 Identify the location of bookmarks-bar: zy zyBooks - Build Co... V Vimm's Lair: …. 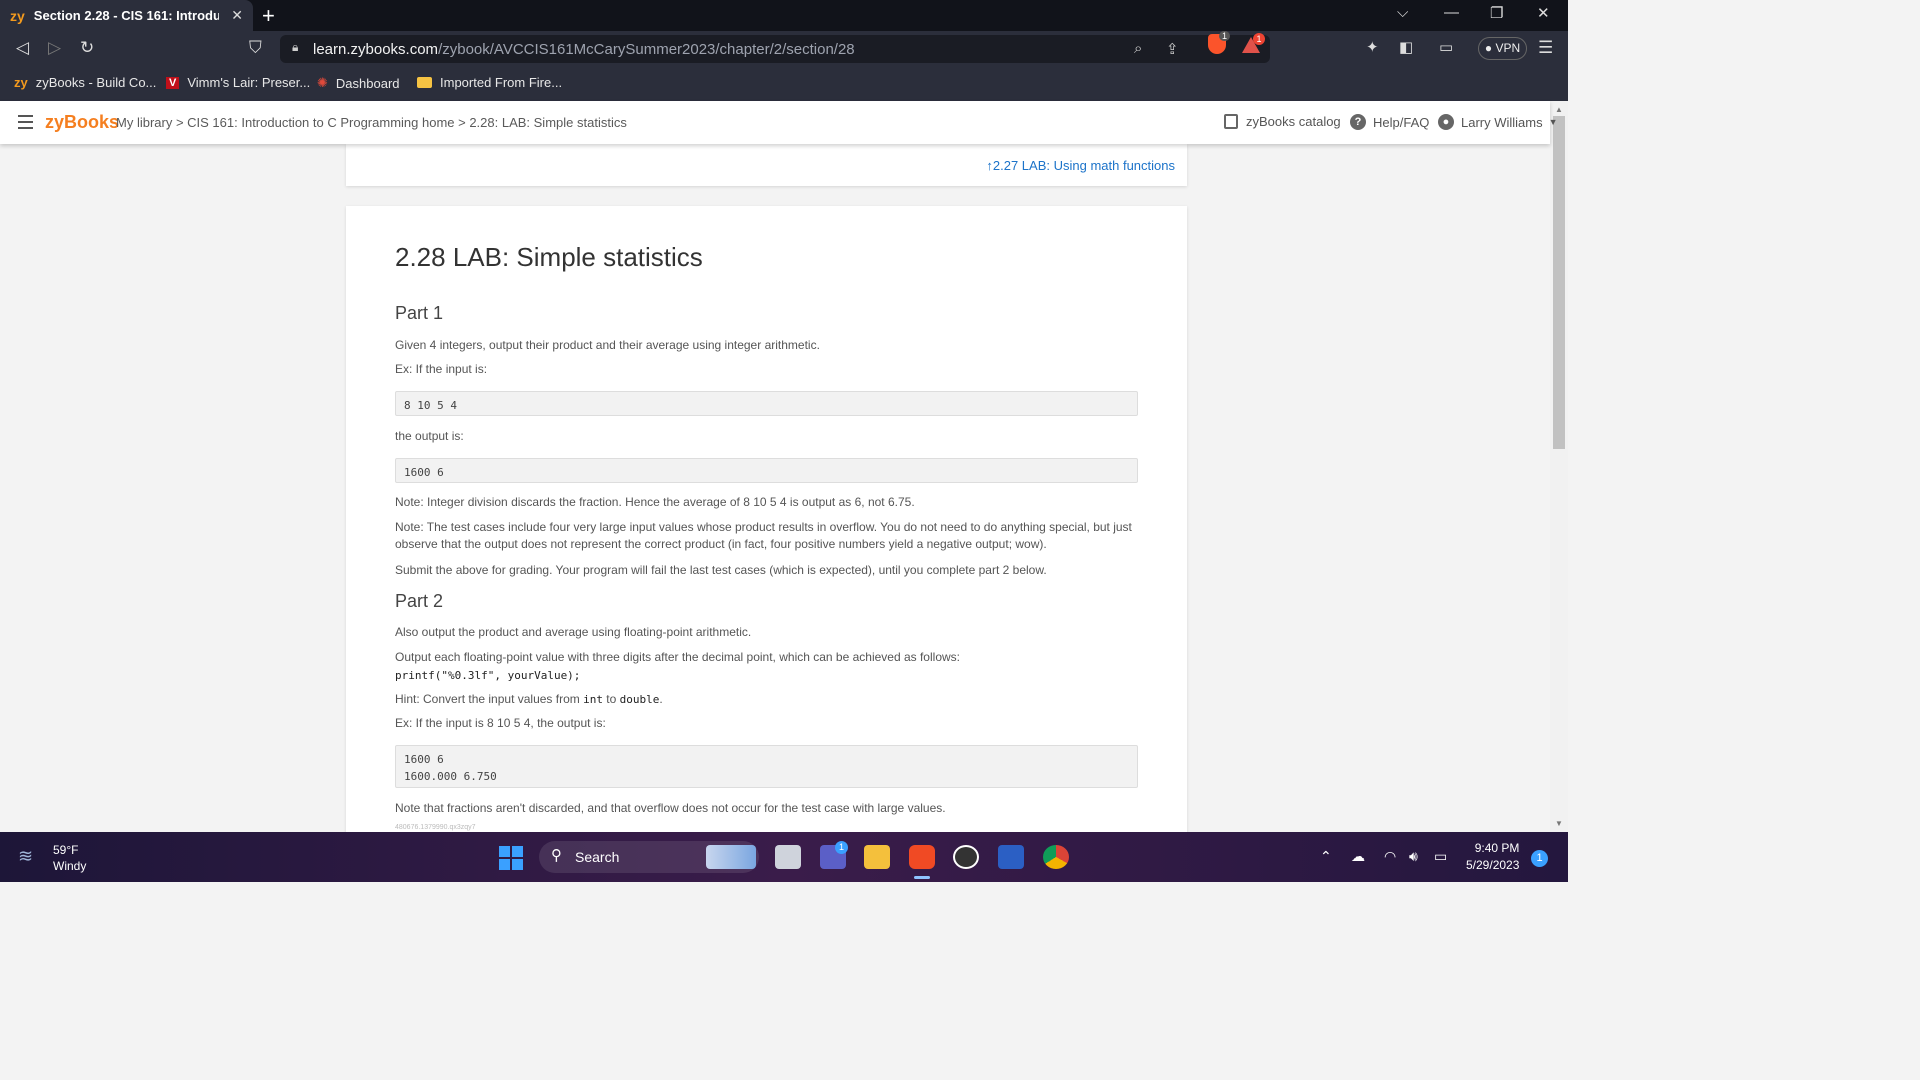
(784, 84).